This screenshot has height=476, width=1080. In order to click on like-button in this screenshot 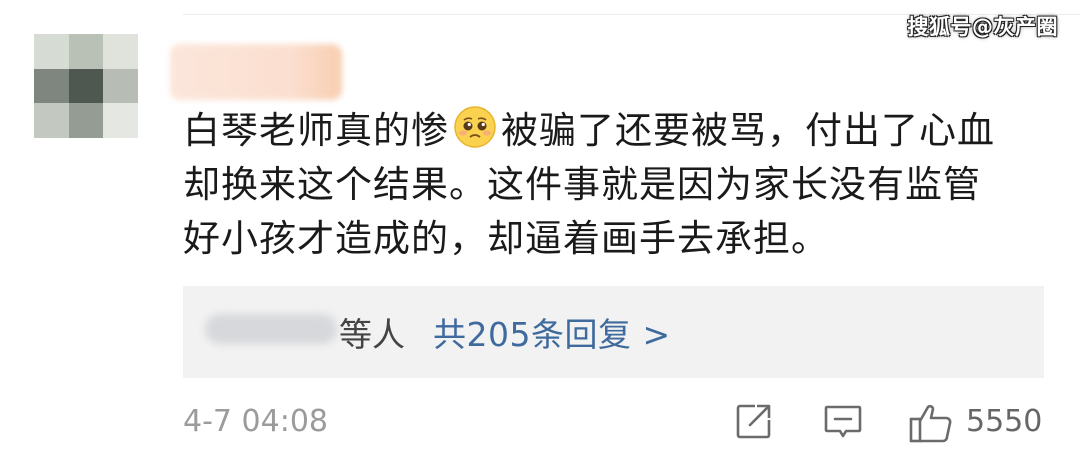, I will do `click(931, 425)`.